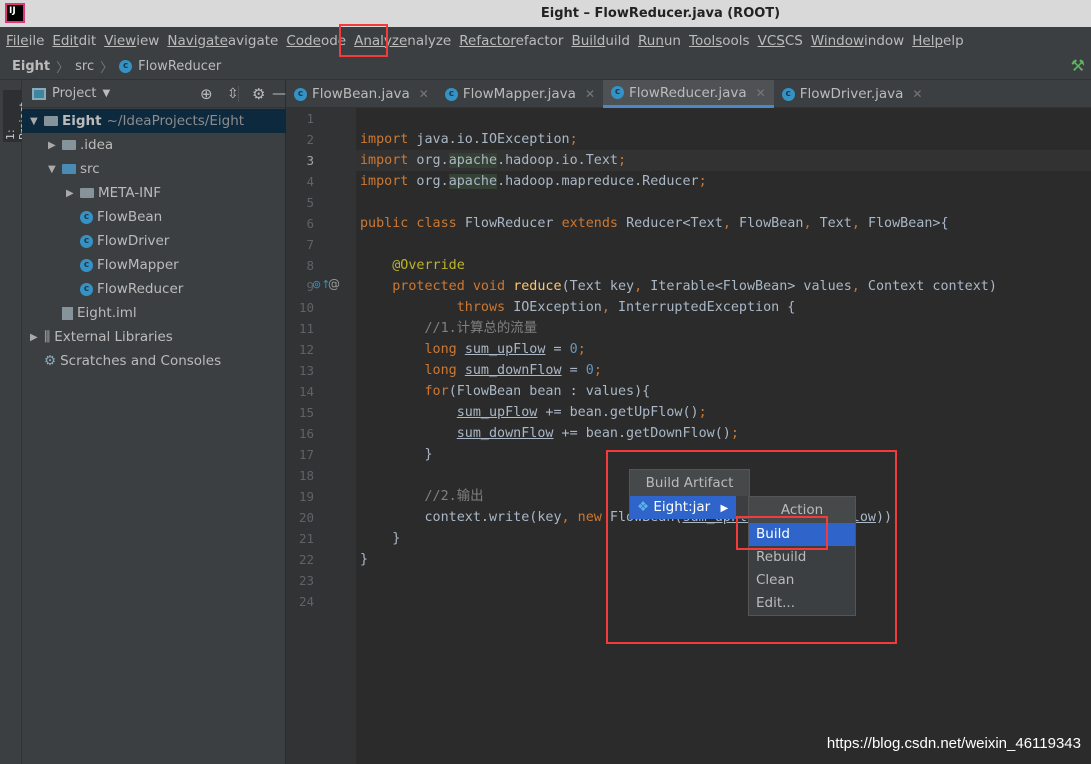  I want to click on code-token: Iterable<FlowBean> values, so click(751, 286).